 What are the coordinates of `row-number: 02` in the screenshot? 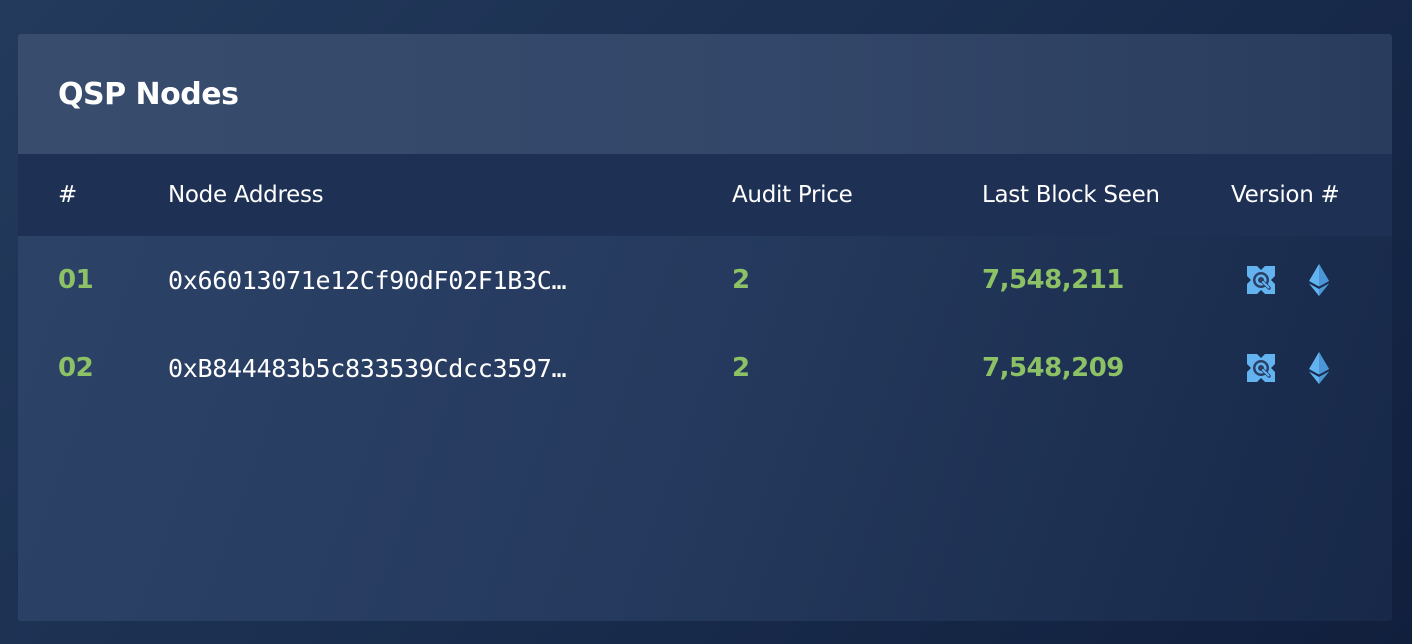 It's located at (76, 368).